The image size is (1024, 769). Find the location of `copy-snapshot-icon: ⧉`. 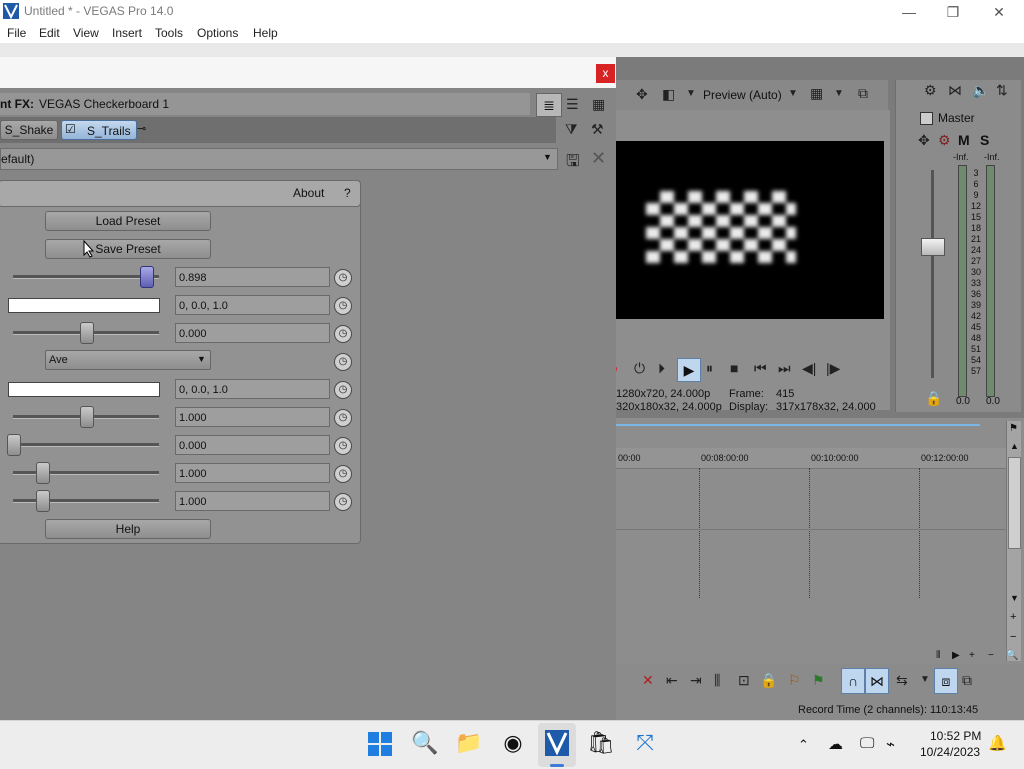

copy-snapshot-icon: ⧉ is located at coordinates (863, 93).